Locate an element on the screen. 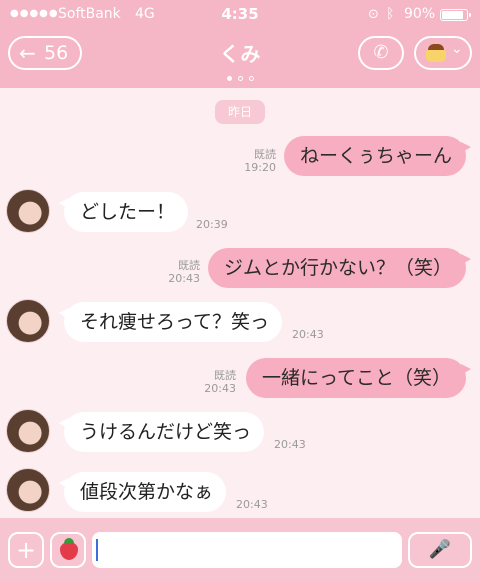 Image resolution: width=480 pixels, height=582 pixels. battery-percent: 90% is located at coordinates (420, 14).